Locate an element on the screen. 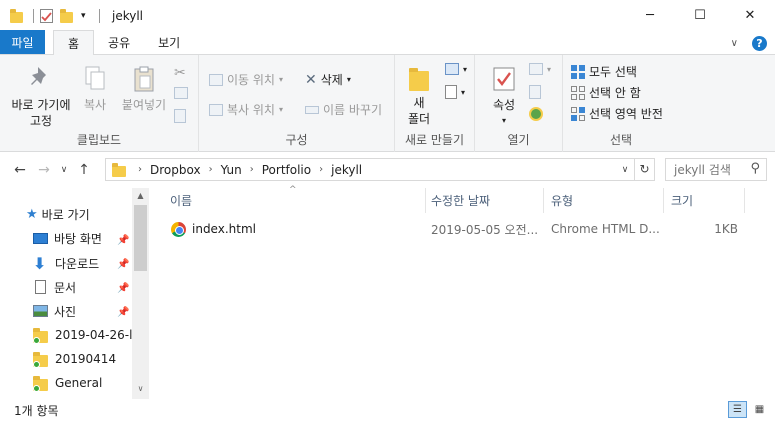 The height and width of the screenshot is (422, 775). copy-to-label: 복사 위치 is located at coordinates (251, 110).